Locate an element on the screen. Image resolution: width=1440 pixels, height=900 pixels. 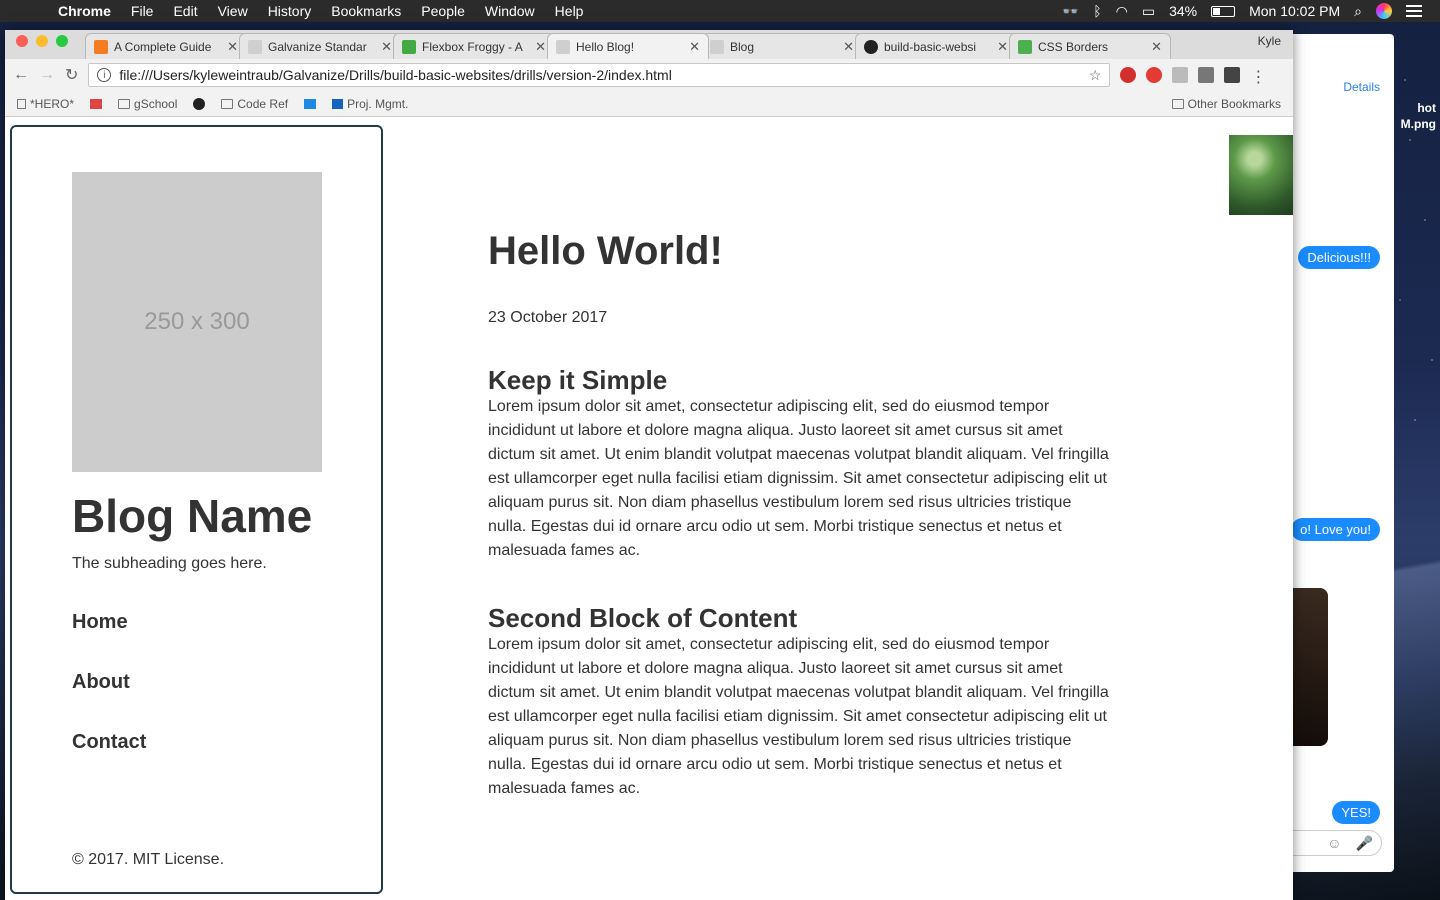
menu-people: People is located at coordinates (443, 11).